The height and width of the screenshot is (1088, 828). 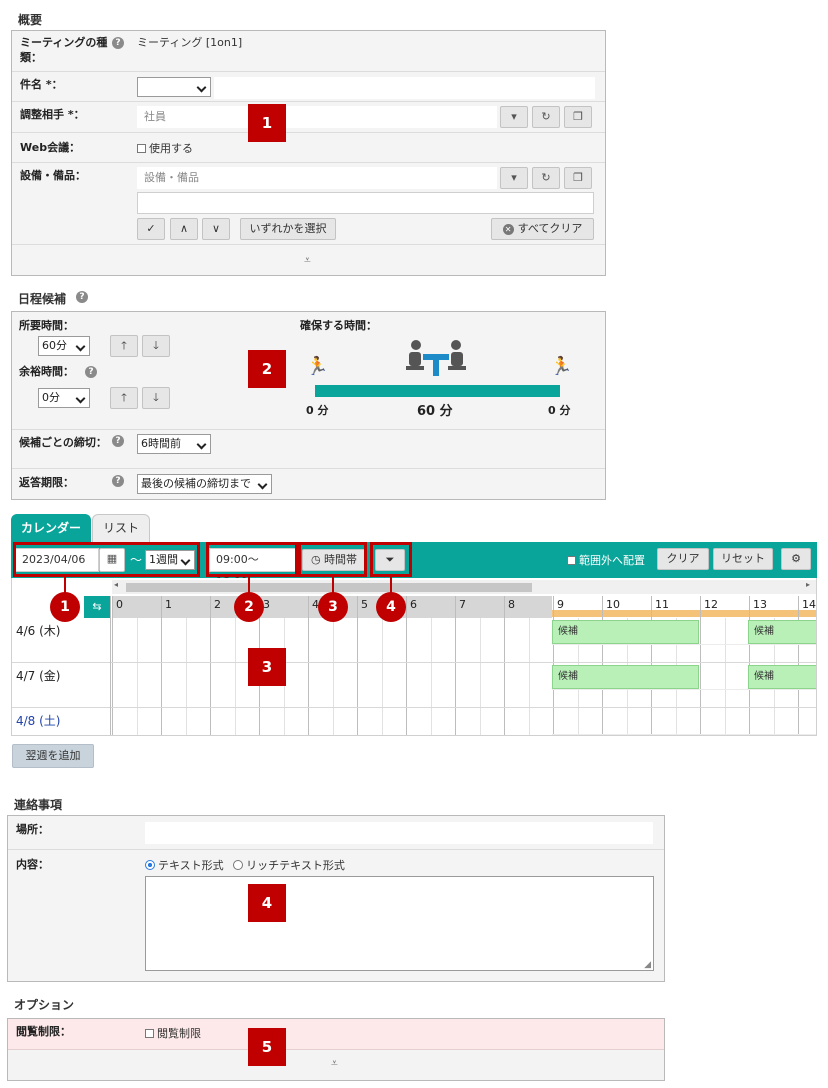 What do you see at coordinates (711, 604) in the screenshot?
I see `hour-label: 12` at bounding box center [711, 604].